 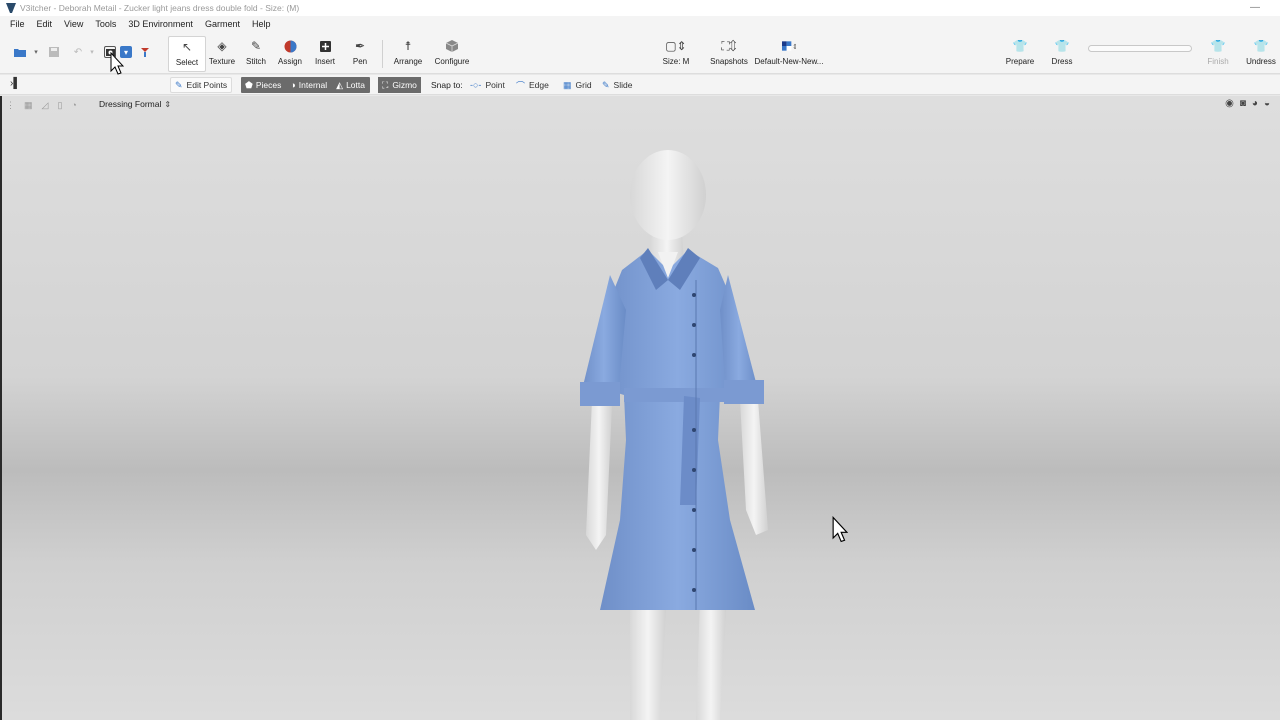 I want to click on menu-garment: Garment, so click(x=222, y=24).